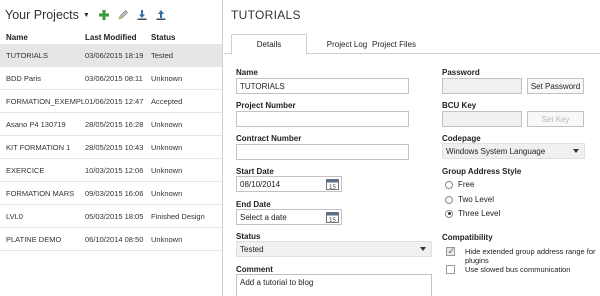 Image resolution: width=600 pixels, height=296 pixels. Describe the element at coordinates (479, 213) in the screenshot. I see `radio-three-level-label: Three Level` at that location.